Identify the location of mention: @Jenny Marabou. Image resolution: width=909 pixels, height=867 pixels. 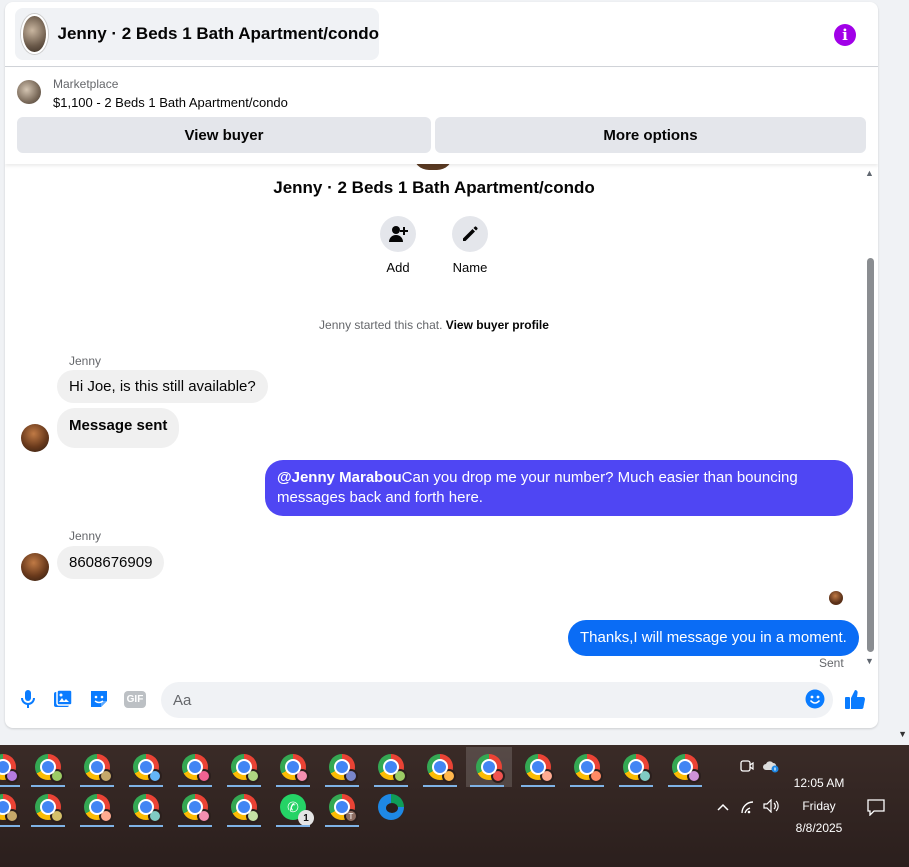
(339, 477).